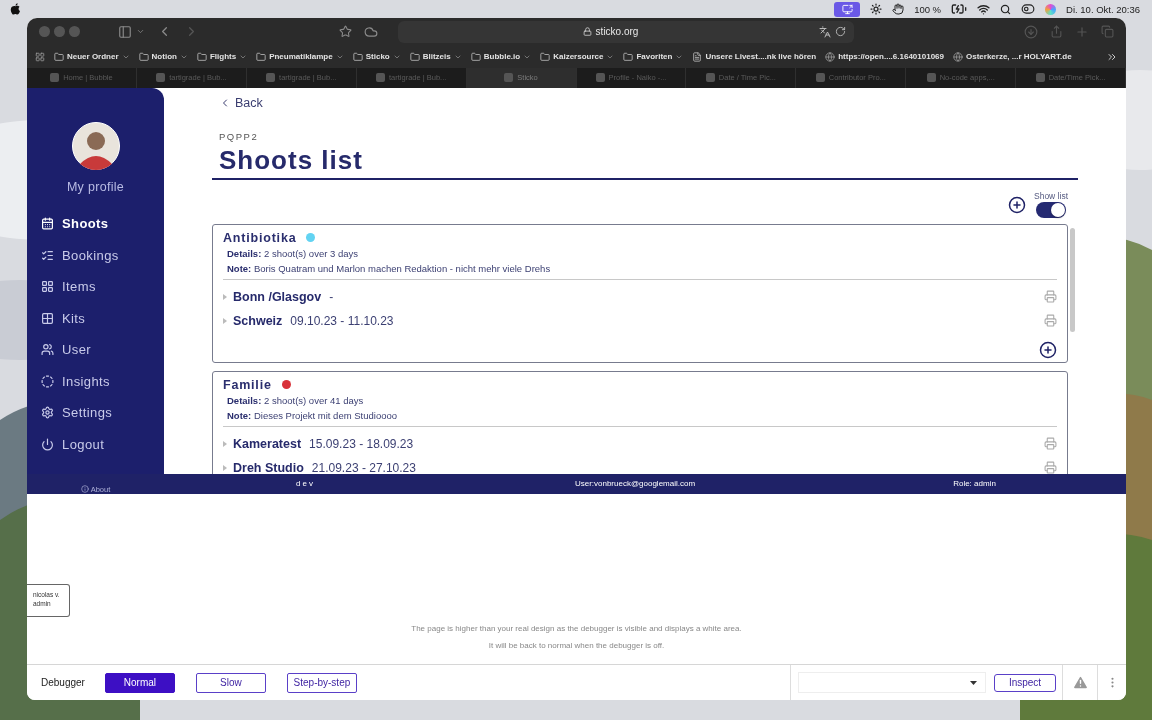  What do you see at coordinates (163, 56) in the screenshot?
I see `bookmark: Notion` at bounding box center [163, 56].